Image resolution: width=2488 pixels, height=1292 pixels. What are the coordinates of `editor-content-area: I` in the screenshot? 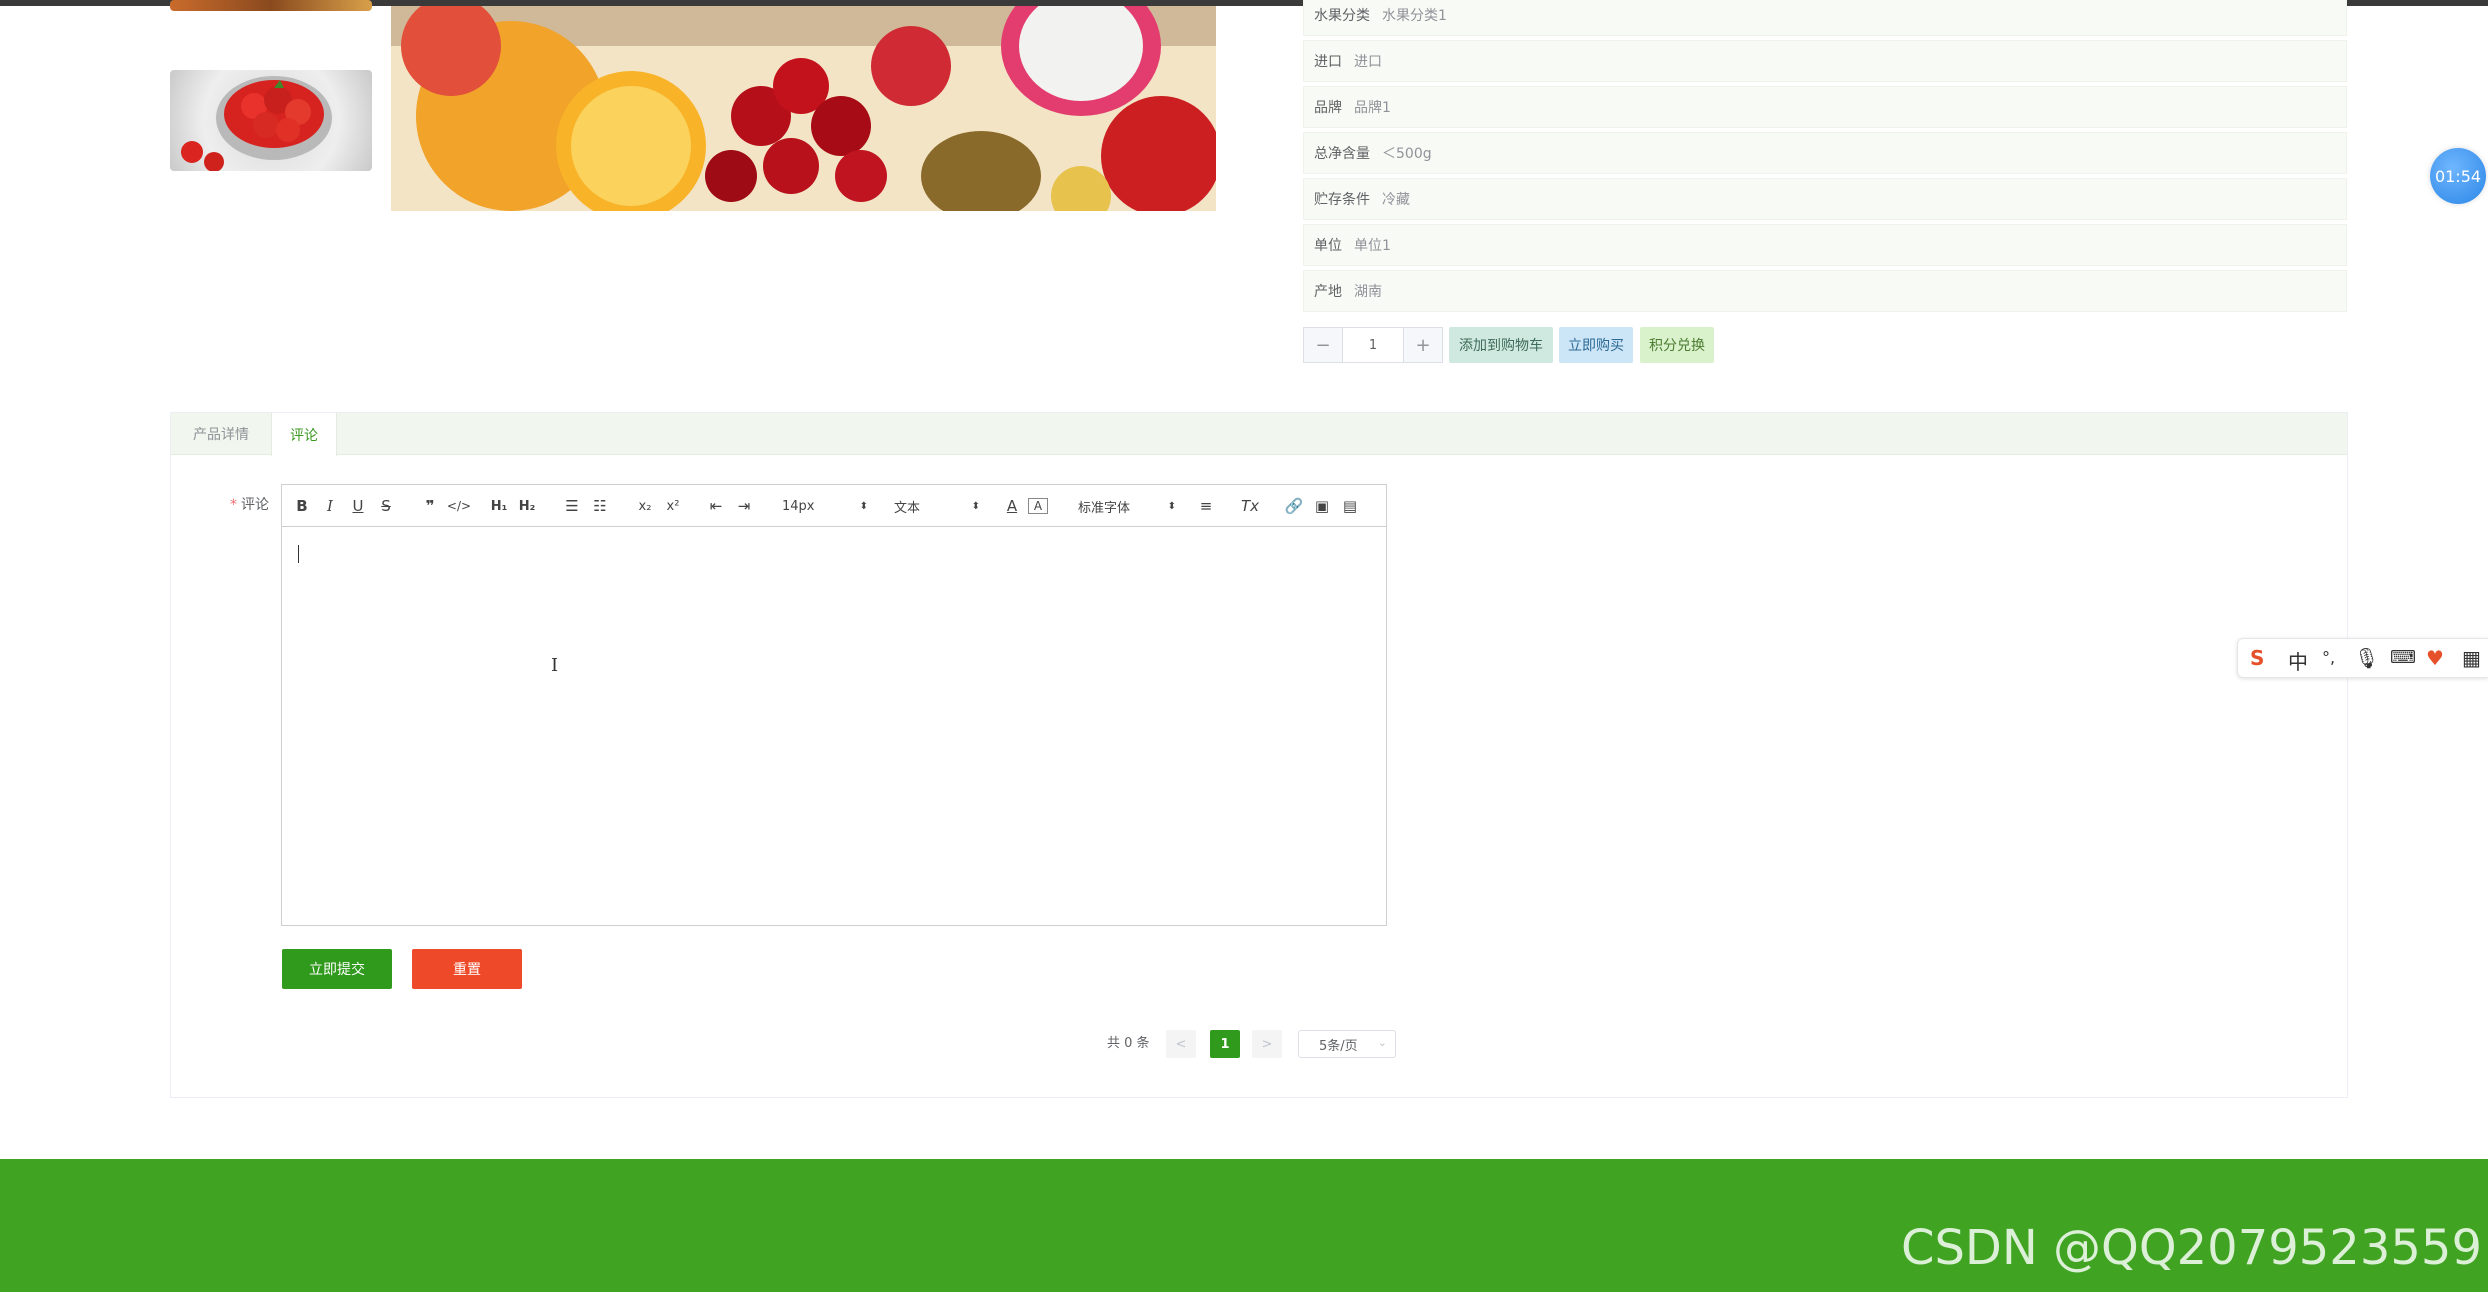 It's located at (834, 726).